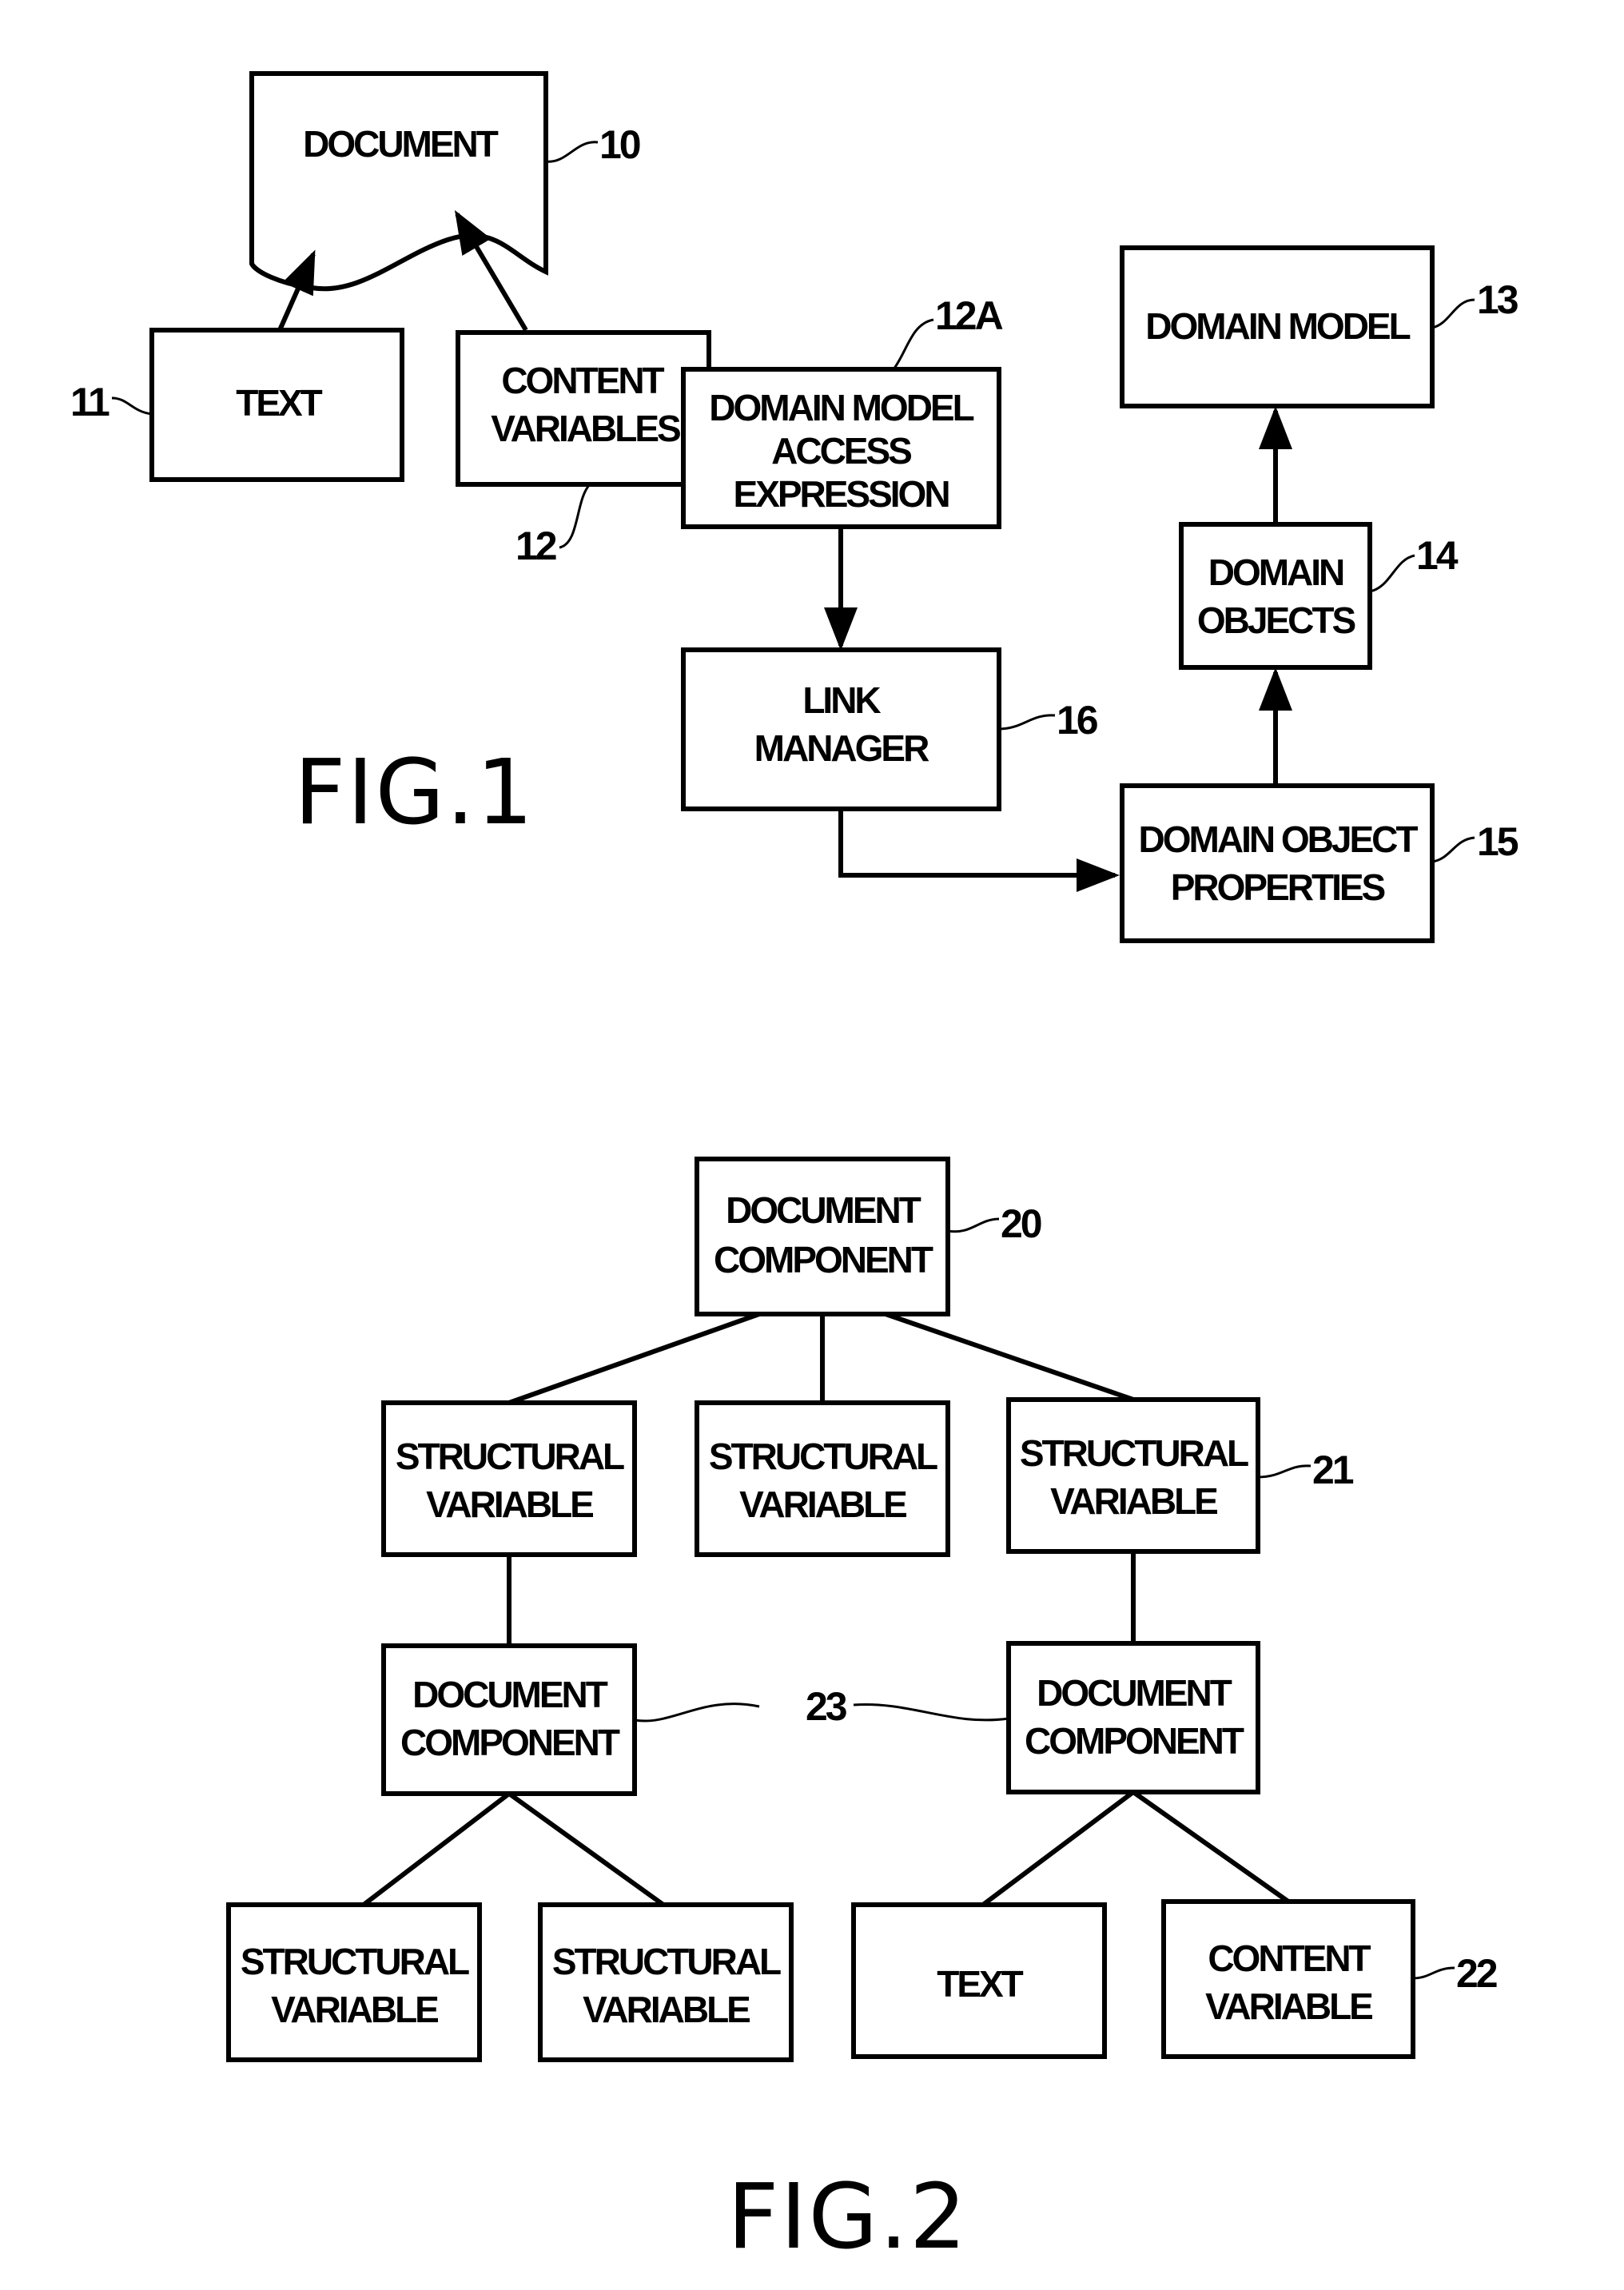 The width and height of the screenshot is (1624, 2290). Describe the element at coordinates (1275, 596) in the screenshot. I see `domain-objects-box` at that location.